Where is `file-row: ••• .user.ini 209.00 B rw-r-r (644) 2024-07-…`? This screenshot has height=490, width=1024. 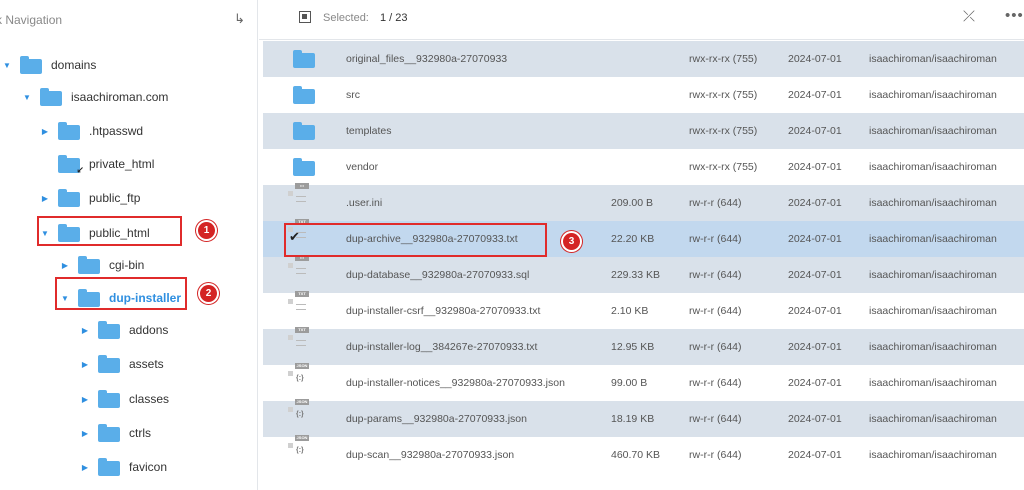
file-row: ••• .user.ini 209.00 B rw-r-r (644) 2024-07-… is located at coordinates (643, 202).